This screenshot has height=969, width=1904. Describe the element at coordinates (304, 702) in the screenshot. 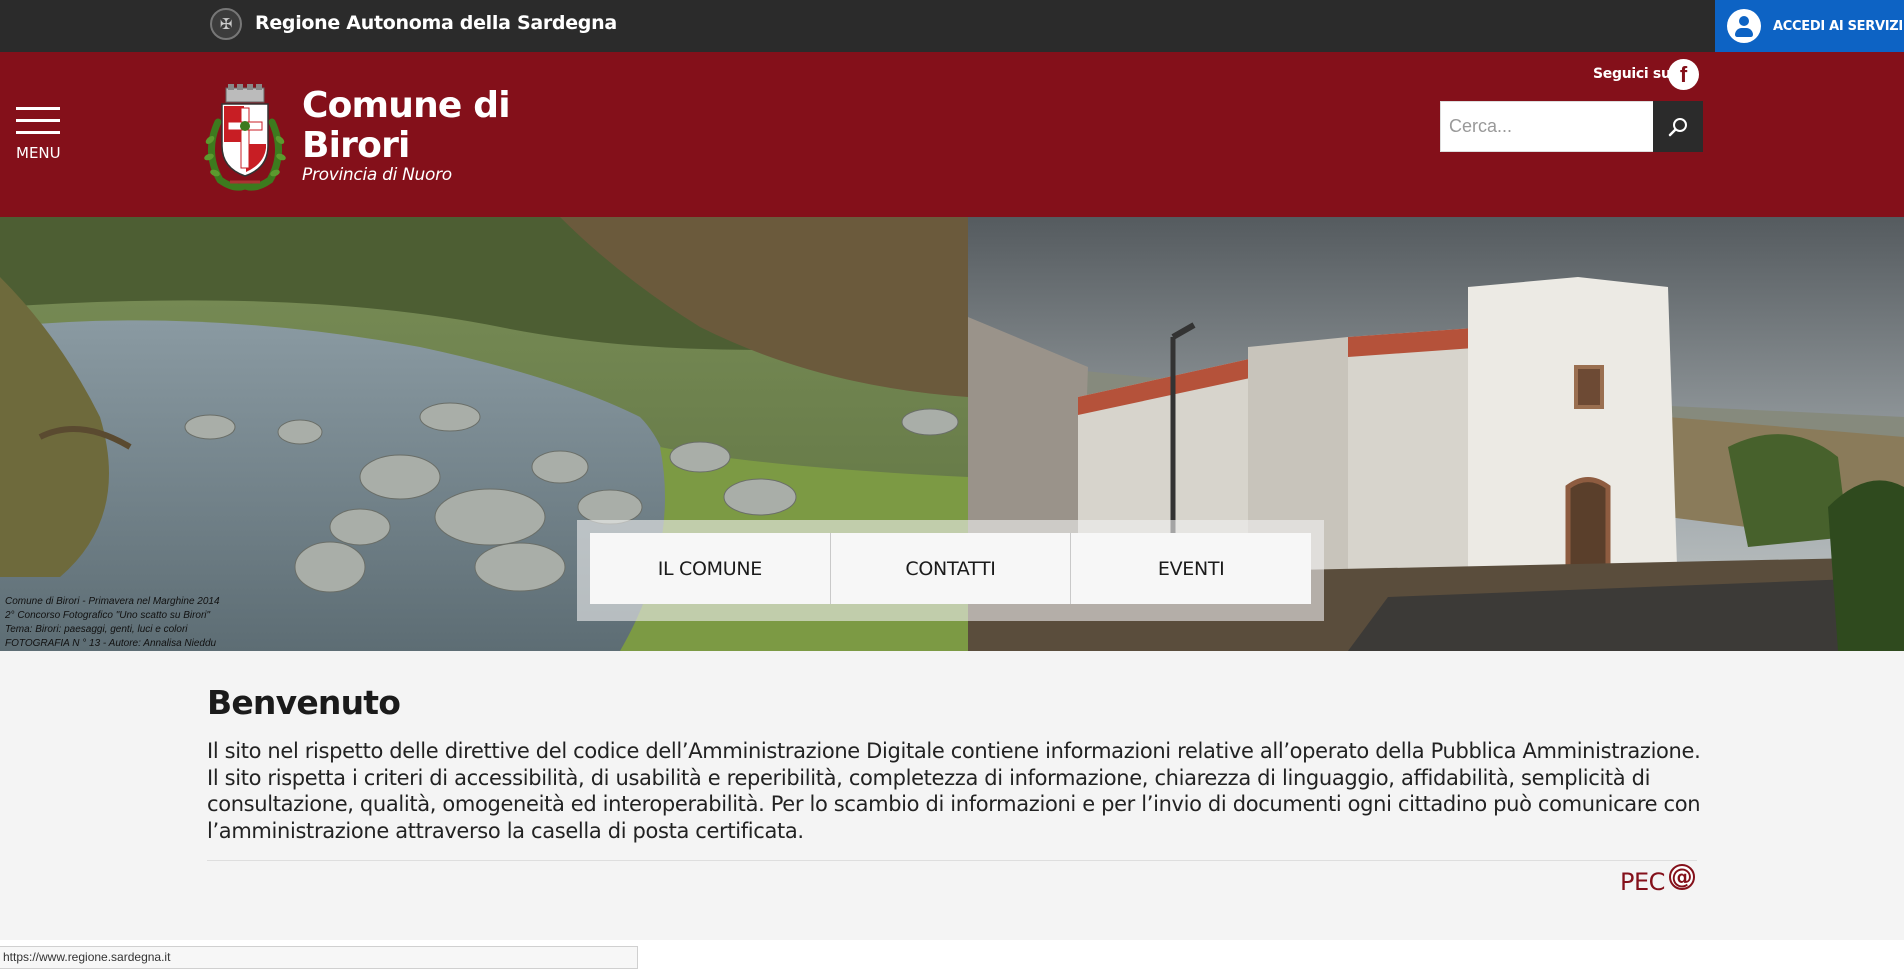

I see `welcome-title: Benvenuto` at that location.